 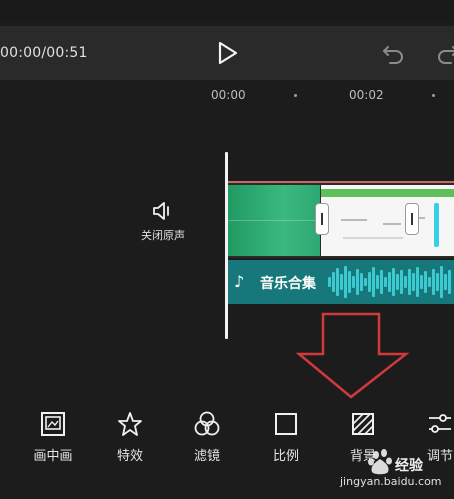 I want to click on tool-label: 比例, so click(x=285, y=456).